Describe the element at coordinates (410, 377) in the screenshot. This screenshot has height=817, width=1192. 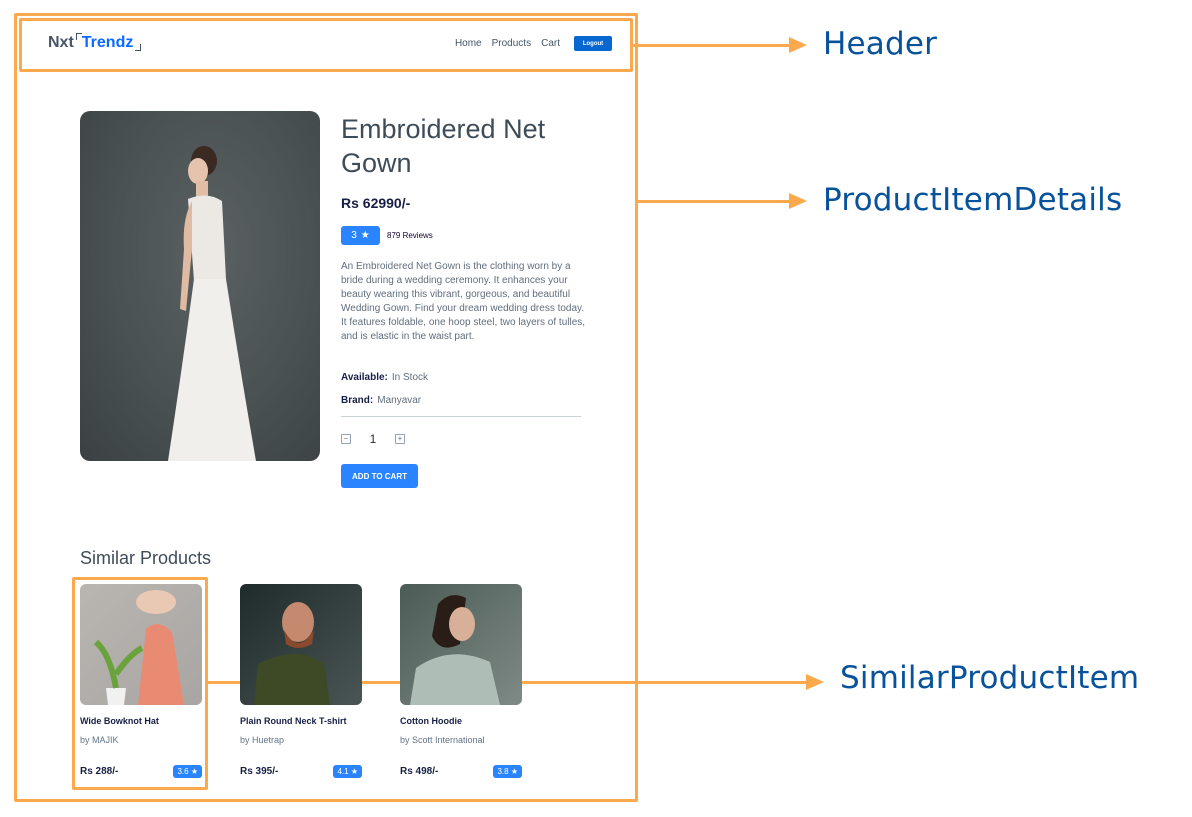
I see `availability-value: In Stock` at that location.